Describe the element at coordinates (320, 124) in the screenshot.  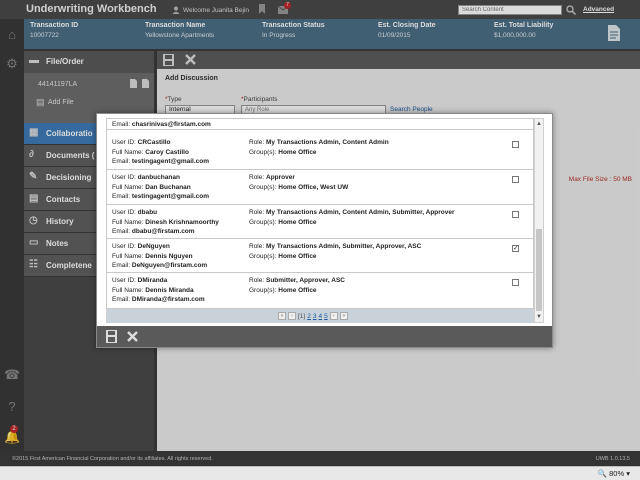
I see `list-item: Email: chasrinivas@firstam.com` at that location.